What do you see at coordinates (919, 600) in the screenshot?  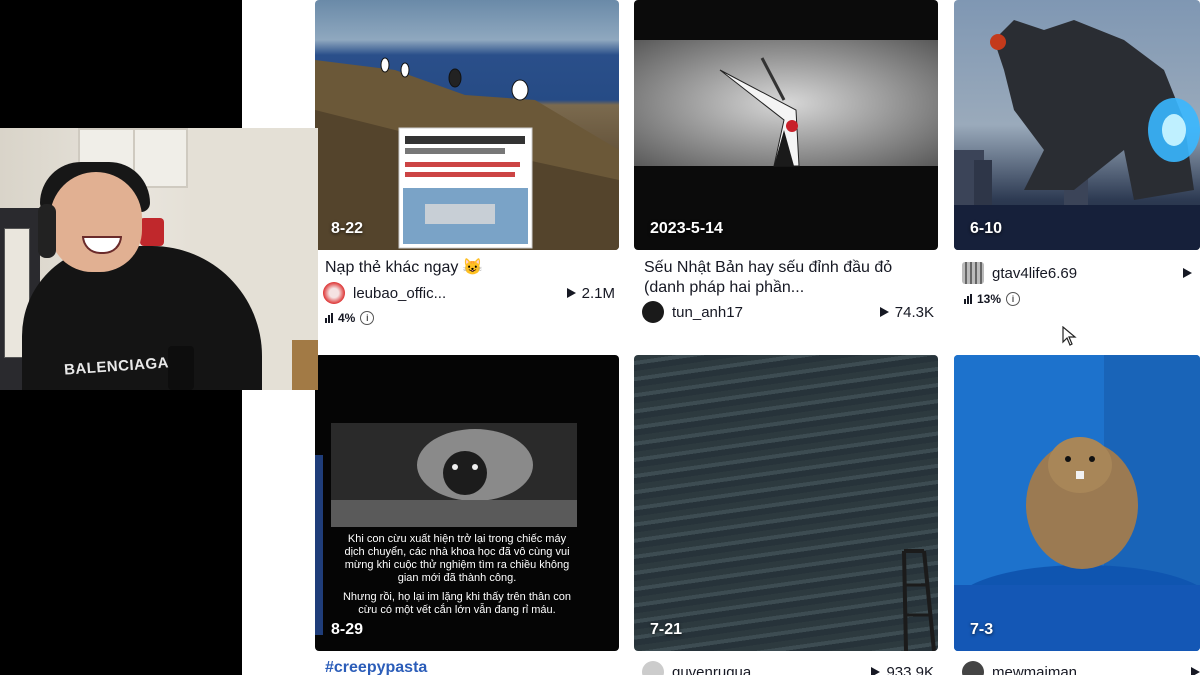 I see `sea-water-image` at bounding box center [919, 600].